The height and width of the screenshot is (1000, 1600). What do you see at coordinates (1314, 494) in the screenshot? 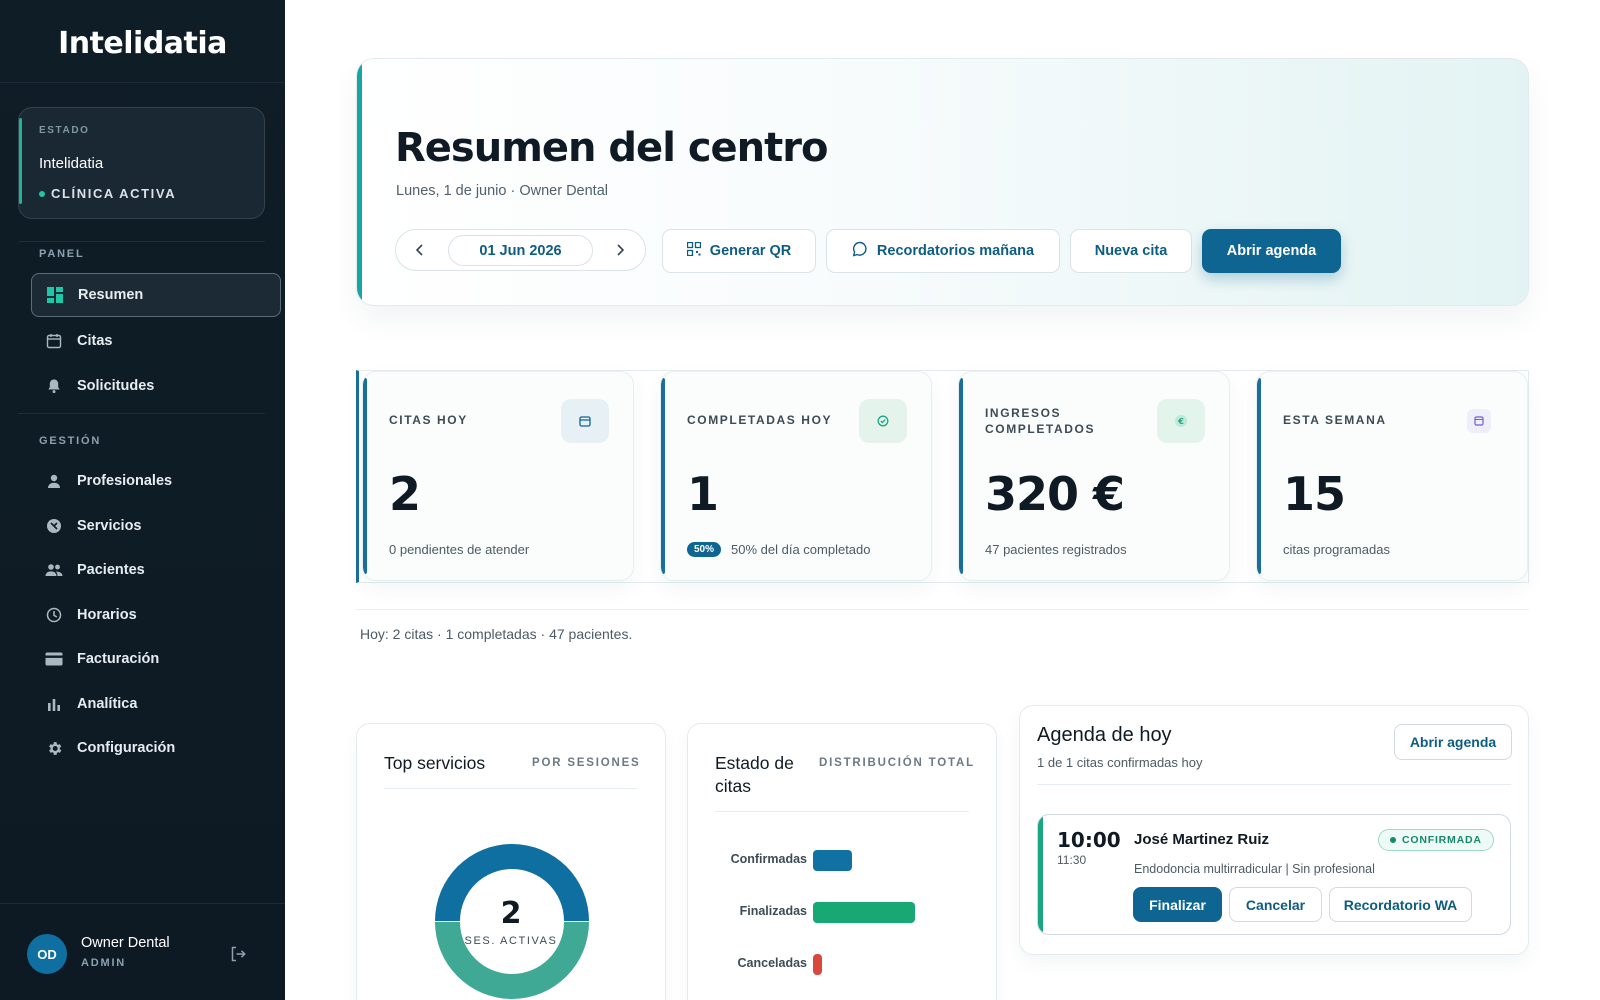
I see `stat-value: 15` at bounding box center [1314, 494].